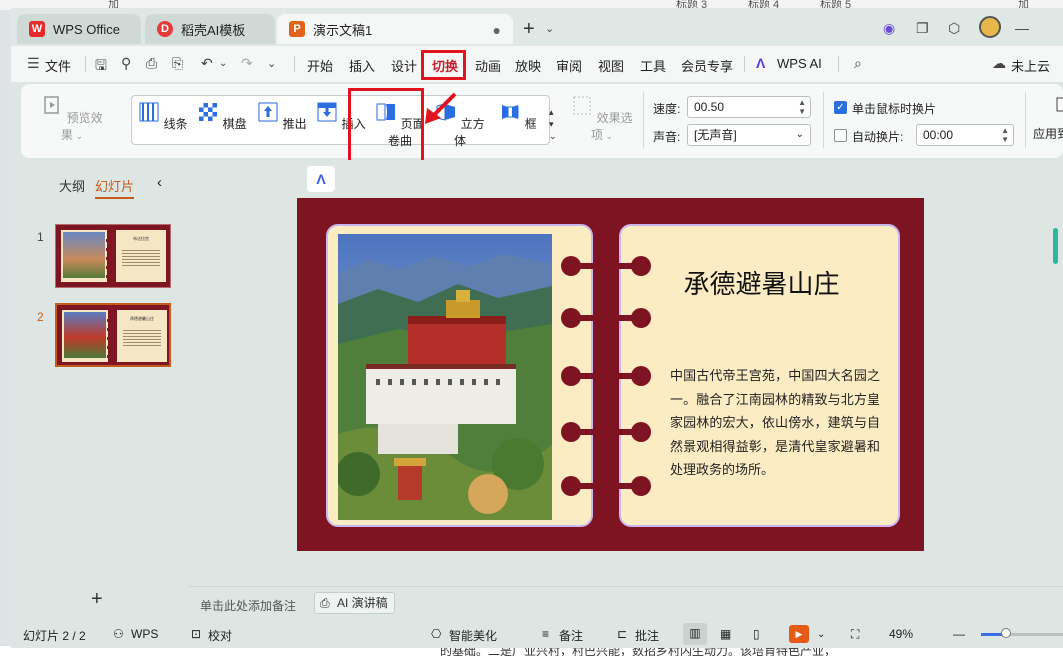 The width and height of the screenshot is (1063, 656). What do you see at coordinates (247, 63) in the screenshot?
I see `redo-icon: ↷` at bounding box center [247, 63].